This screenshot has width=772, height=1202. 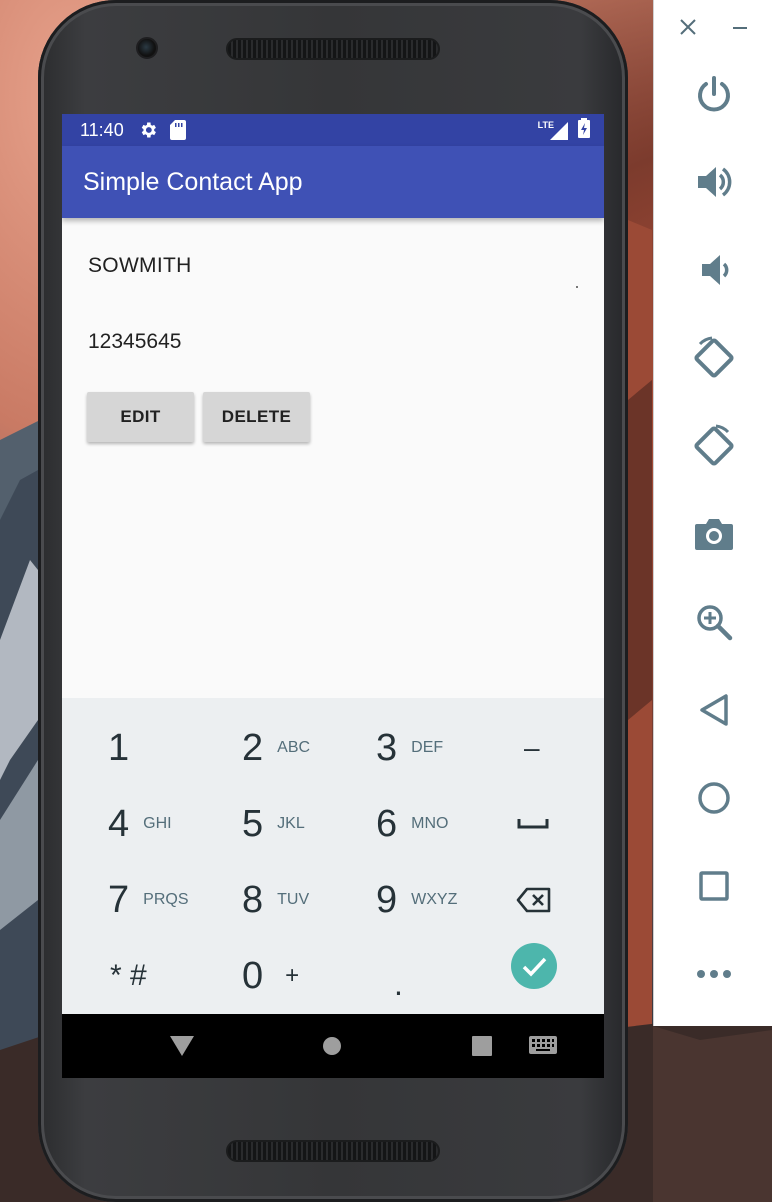 I want to click on android-nav-bar, so click(x=333, y=1046).